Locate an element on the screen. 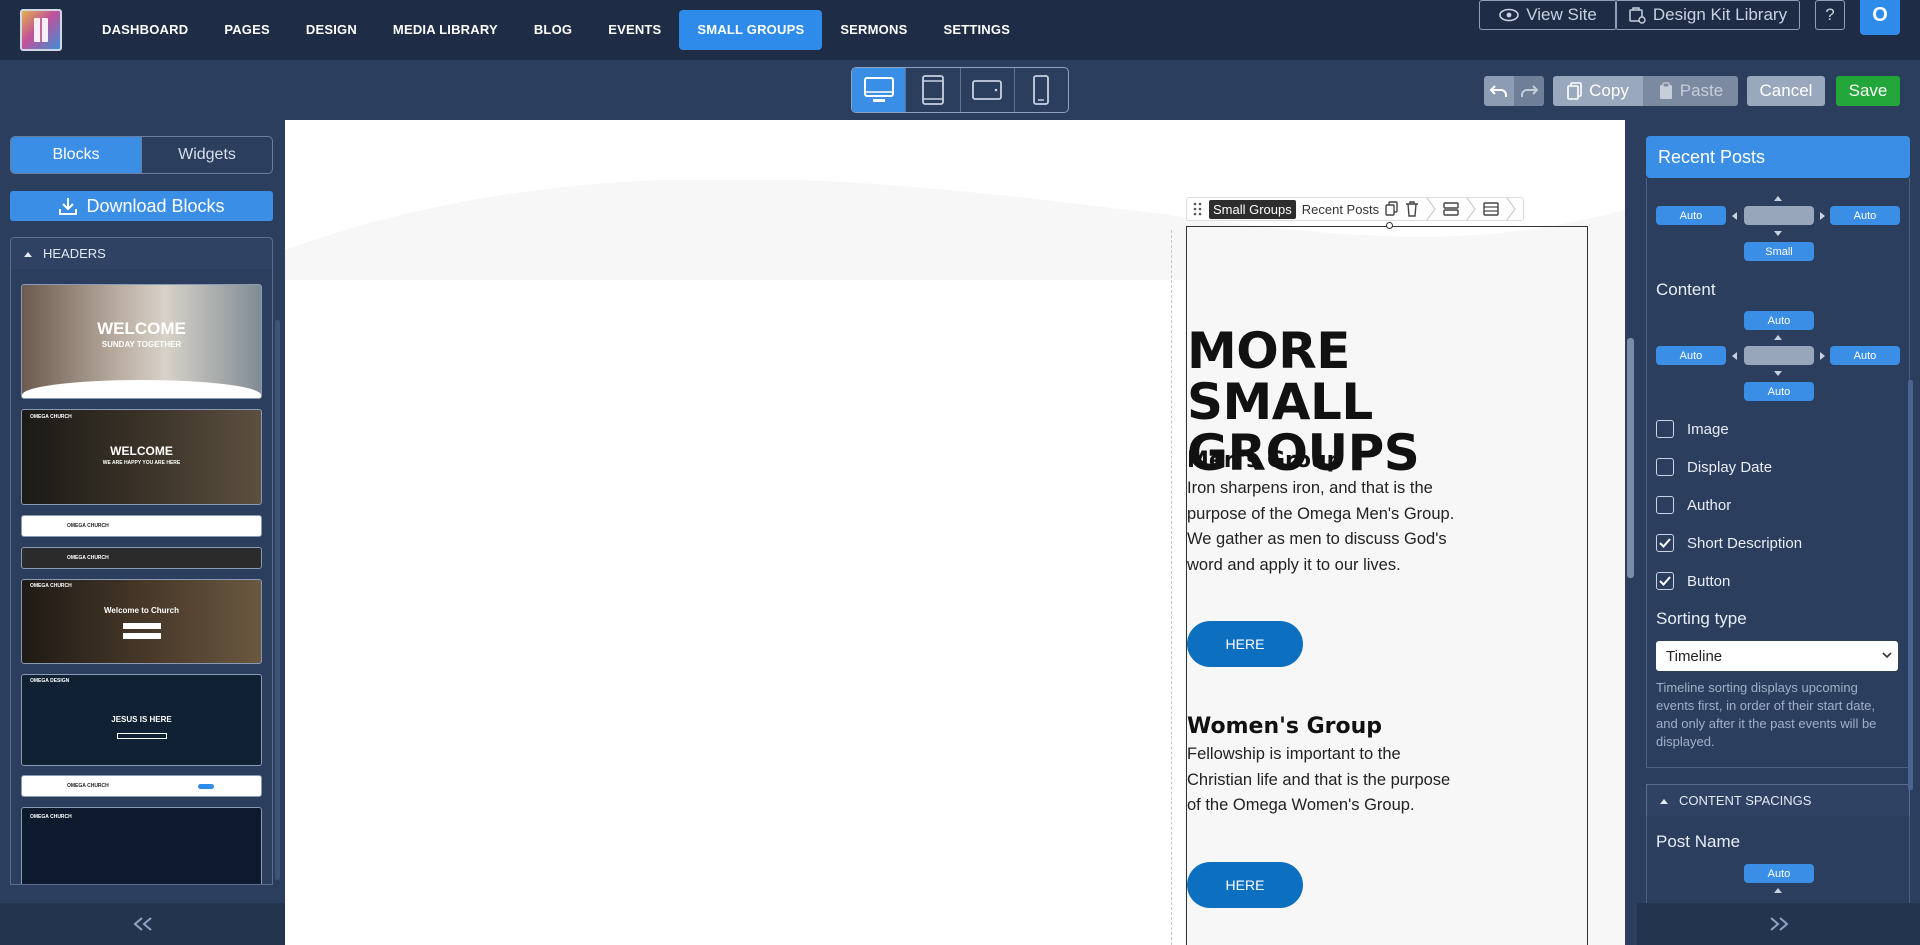 The width and height of the screenshot is (1920, 945). block-thumb-jesus-is-here: OMEGA DESIGN JESUS IS HERE is located at coordinates (141, 720).